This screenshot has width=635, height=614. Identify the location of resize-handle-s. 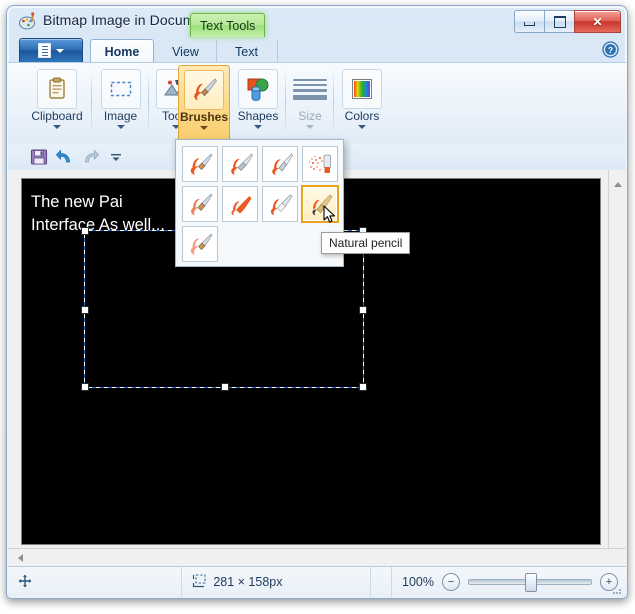
(225, 387).